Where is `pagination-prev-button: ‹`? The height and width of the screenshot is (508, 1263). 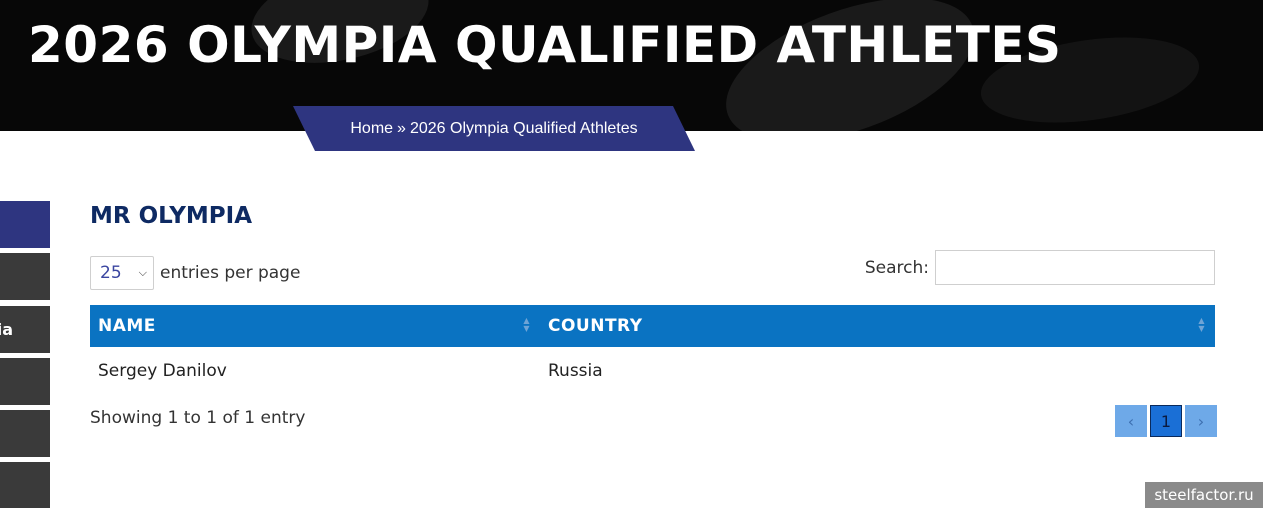
pagination-prev-button: ‹ is located at coordinates (1131, 421).